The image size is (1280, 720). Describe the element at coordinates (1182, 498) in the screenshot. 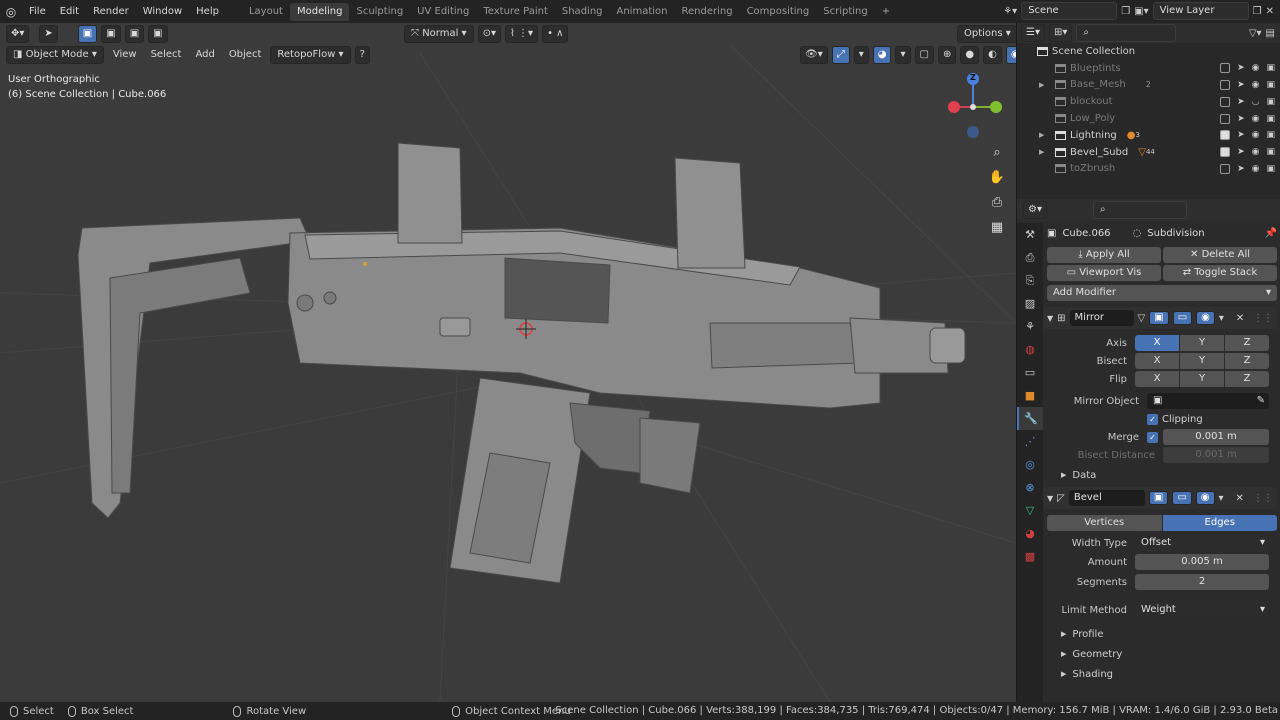

I see `realtime-icon: ▭` at that location.